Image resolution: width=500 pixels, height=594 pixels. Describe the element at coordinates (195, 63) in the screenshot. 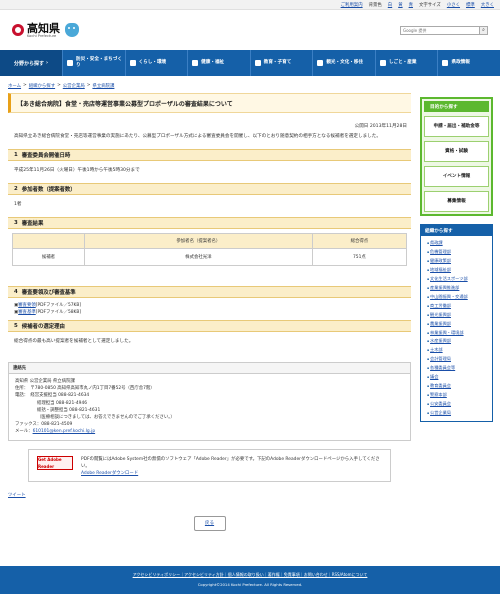

I see `heart-icon` at that location.